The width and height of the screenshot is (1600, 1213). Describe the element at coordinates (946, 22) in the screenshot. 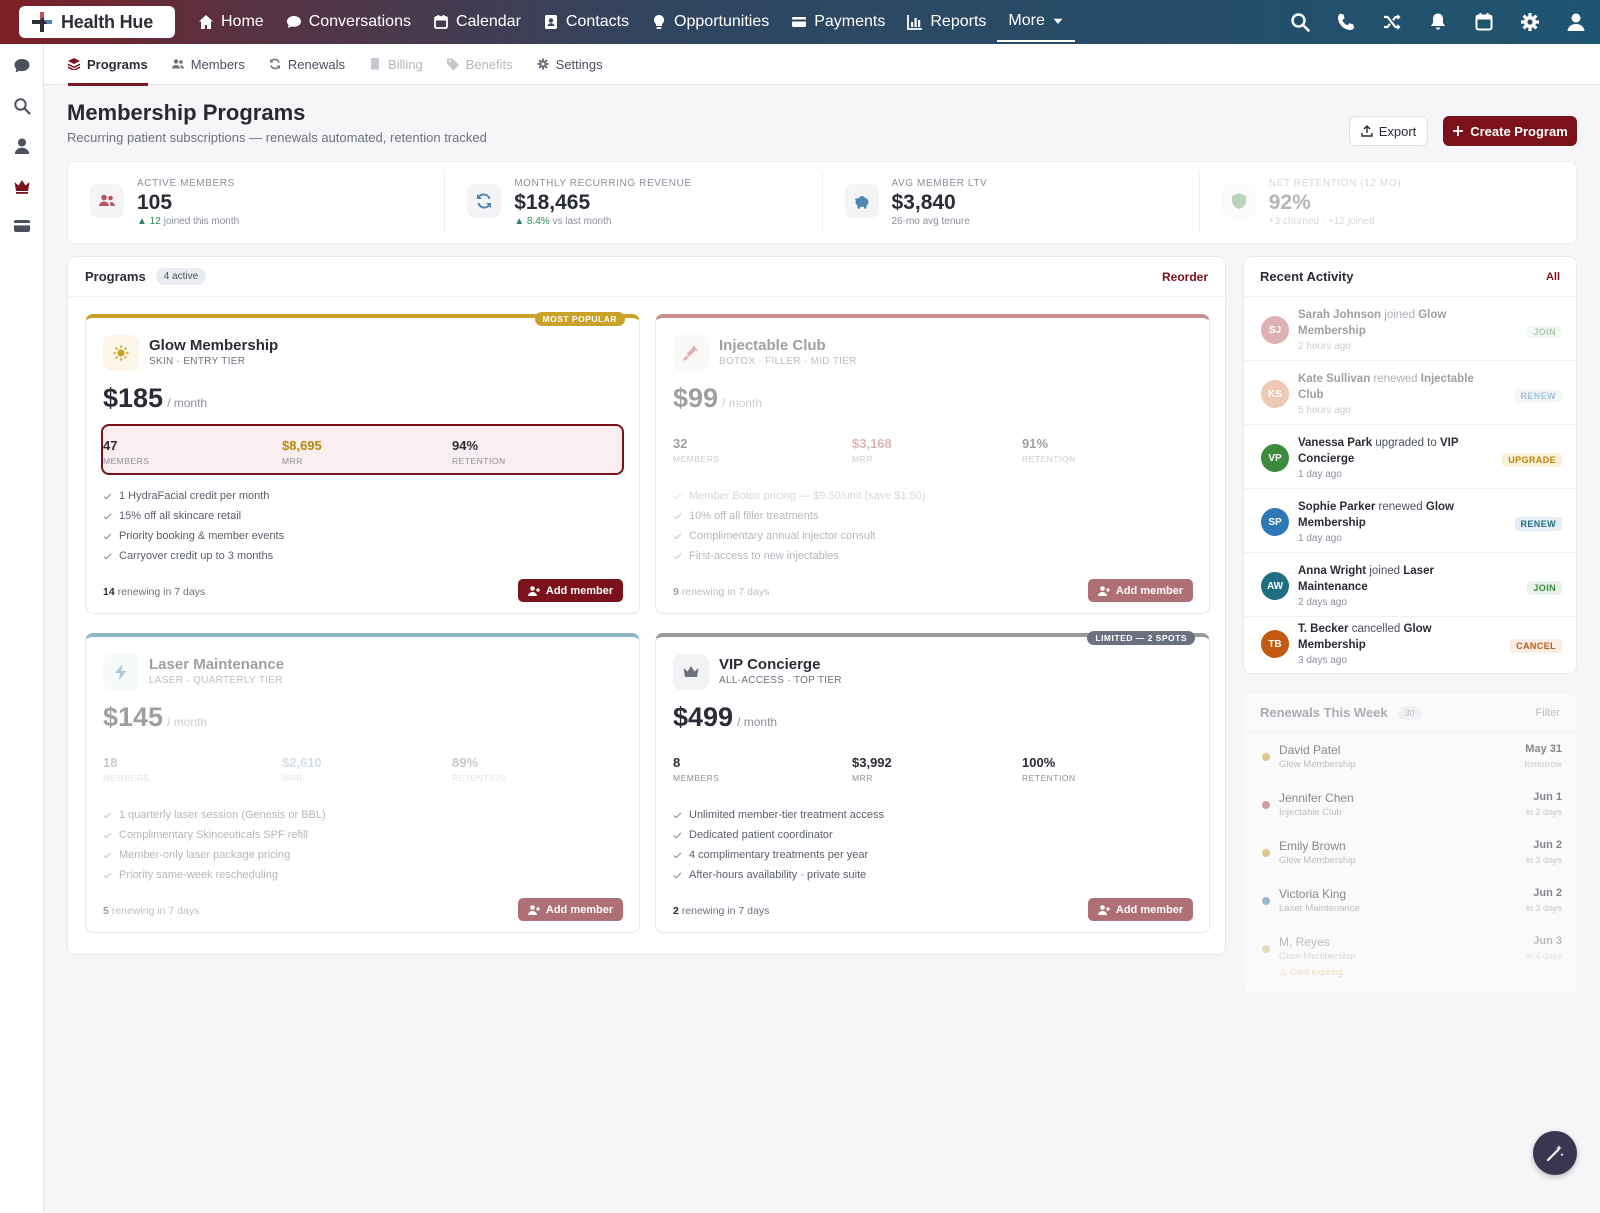

I see `nav-item-reports: Reports` at that location.